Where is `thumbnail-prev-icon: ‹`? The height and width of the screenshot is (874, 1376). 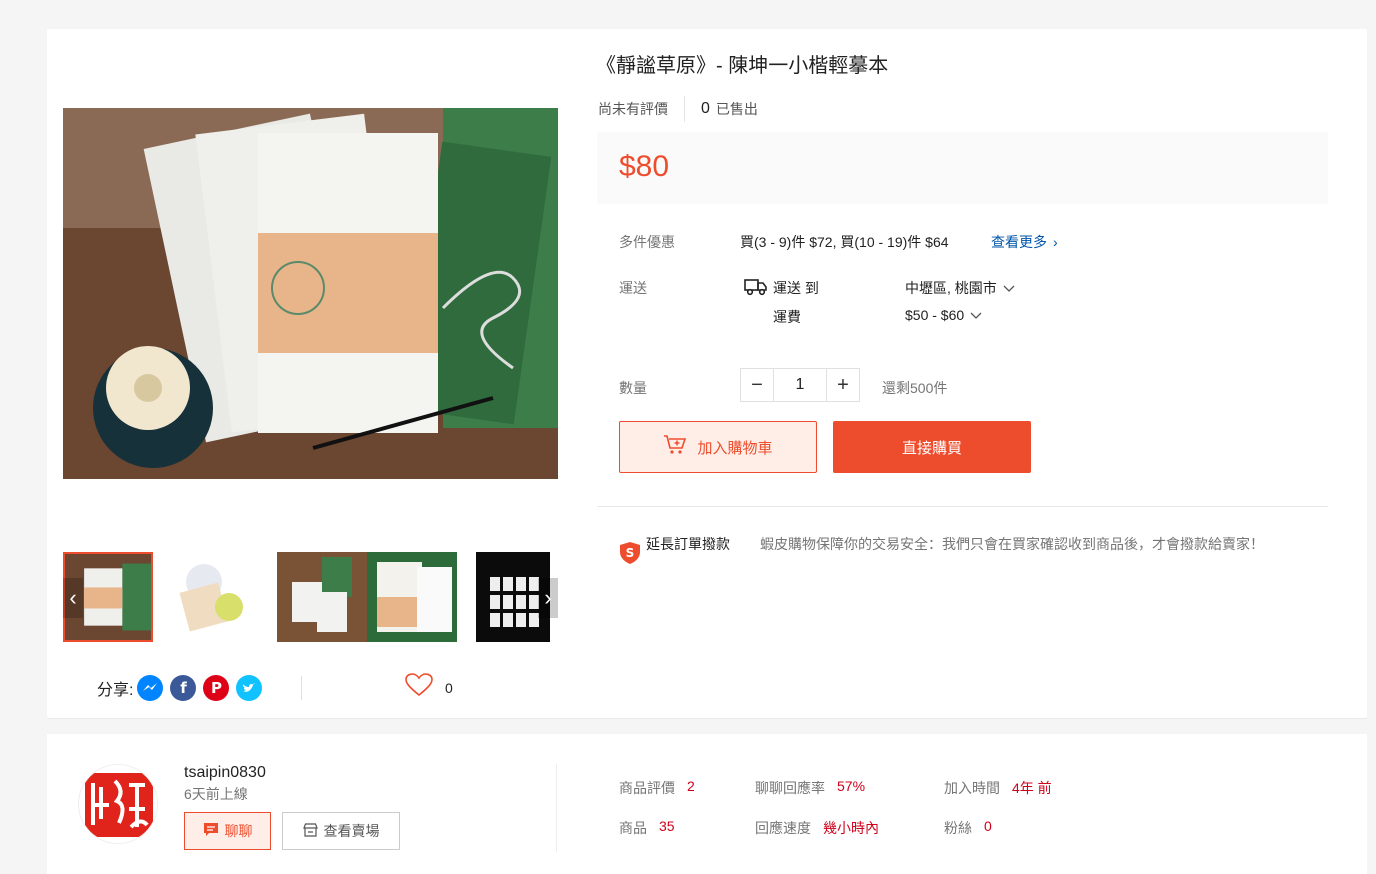 thumbnail-prev-icon: ‹ is located at coordinates (73, 598).